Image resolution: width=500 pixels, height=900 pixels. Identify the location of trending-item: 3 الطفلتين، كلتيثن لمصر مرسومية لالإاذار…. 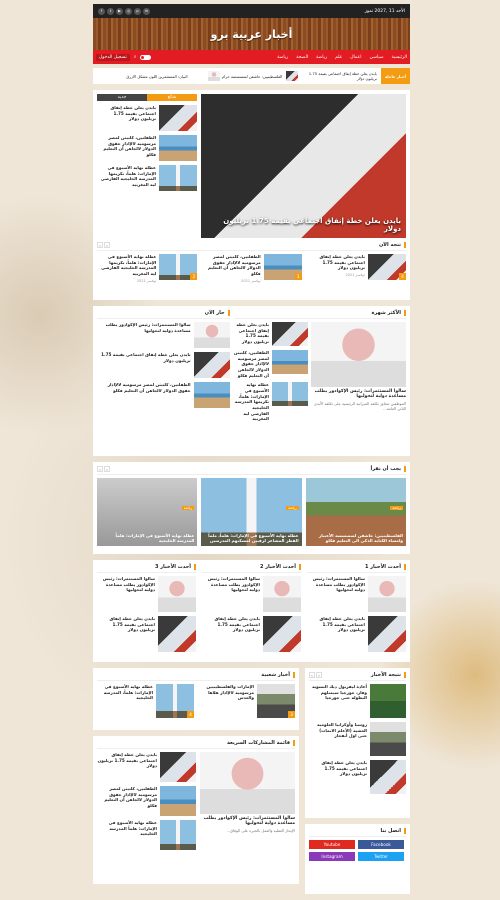
(251, 268).